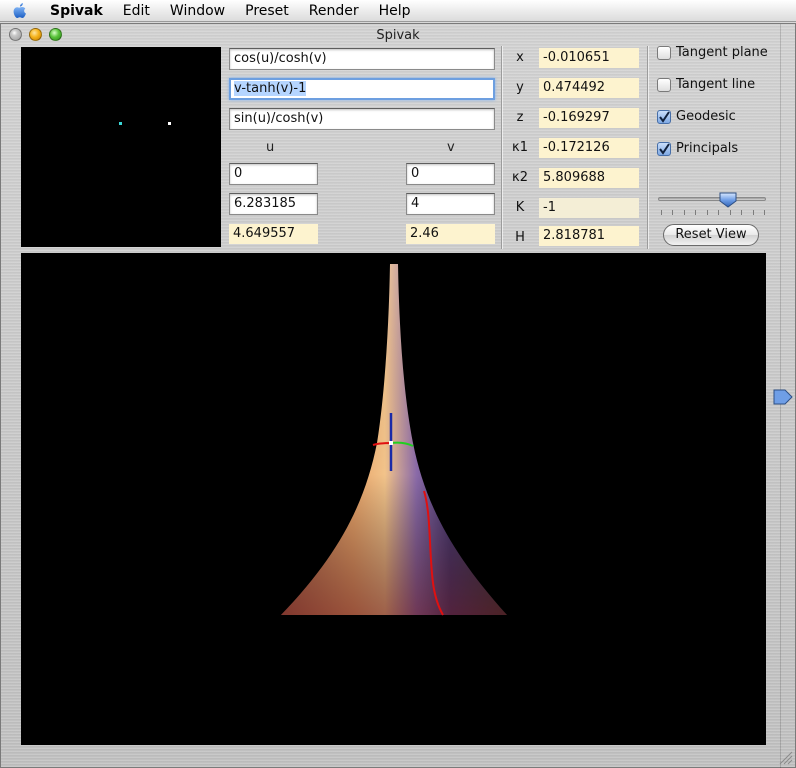 Image resolution: width=796 pixels, height=768 pixels. I want to click on v-column-label: v, so click(451, 147).